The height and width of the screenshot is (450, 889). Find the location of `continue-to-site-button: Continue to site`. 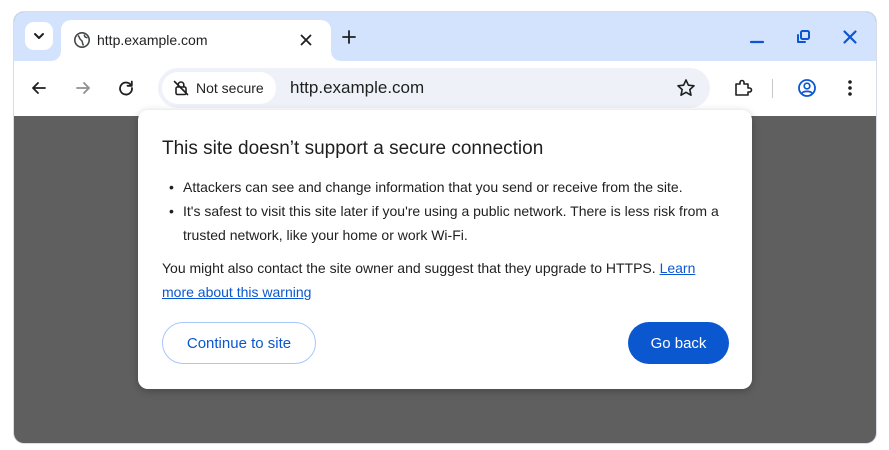

continue-to-site-button: Continue to site is located at coordinates (239, 343).